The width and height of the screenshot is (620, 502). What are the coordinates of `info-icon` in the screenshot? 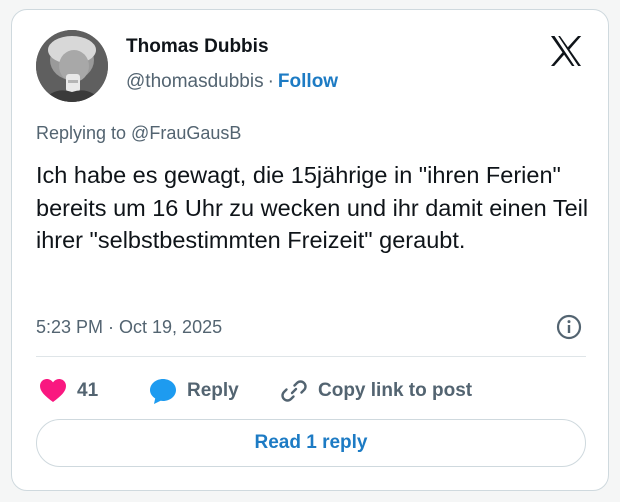 It's located at (569, 327).